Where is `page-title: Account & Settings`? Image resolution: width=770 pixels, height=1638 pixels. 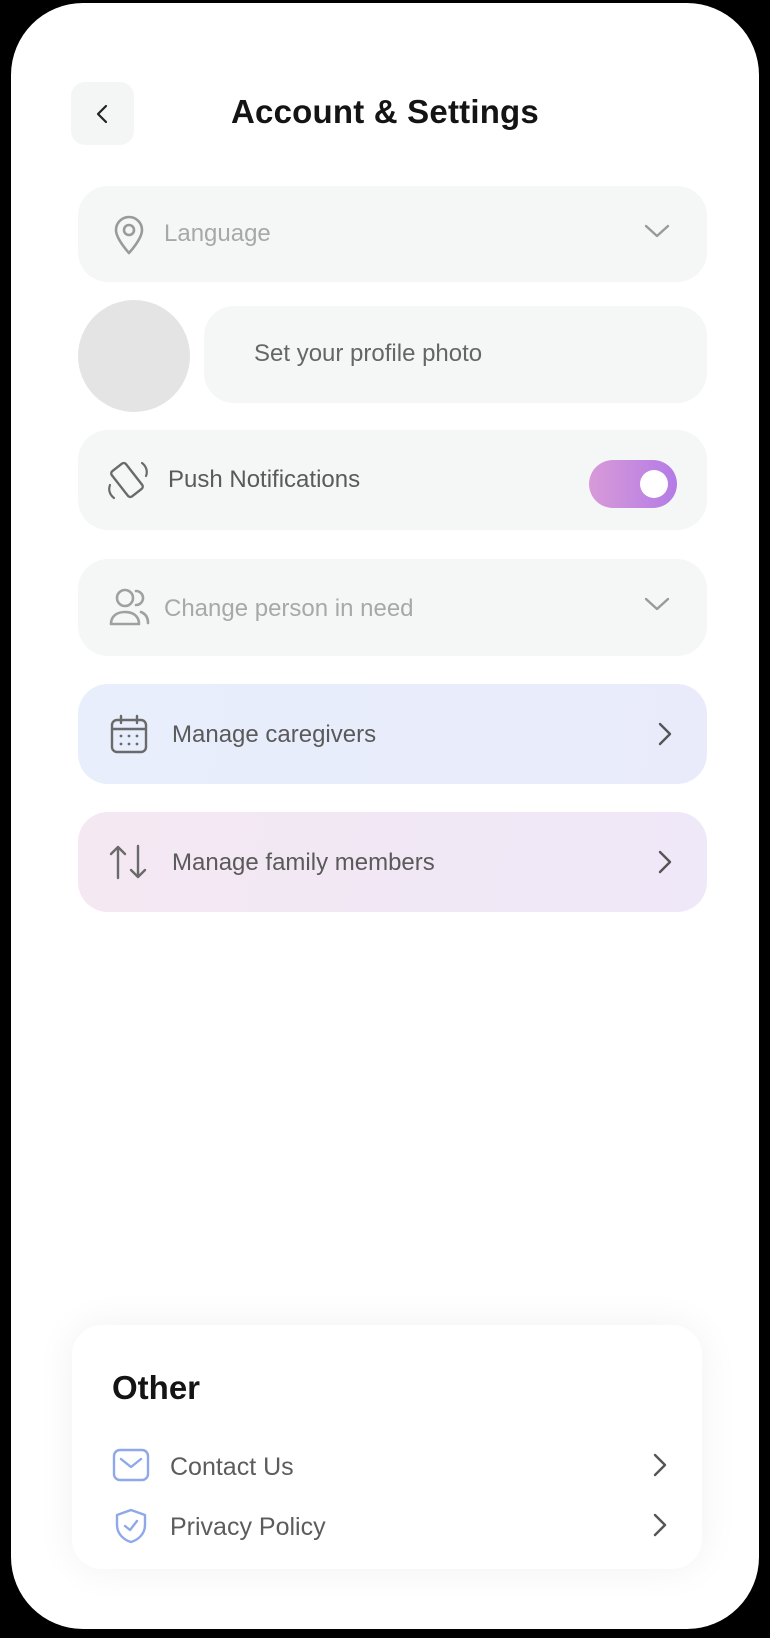
page-title: Account & Settings is located at coordinates (385, 111).